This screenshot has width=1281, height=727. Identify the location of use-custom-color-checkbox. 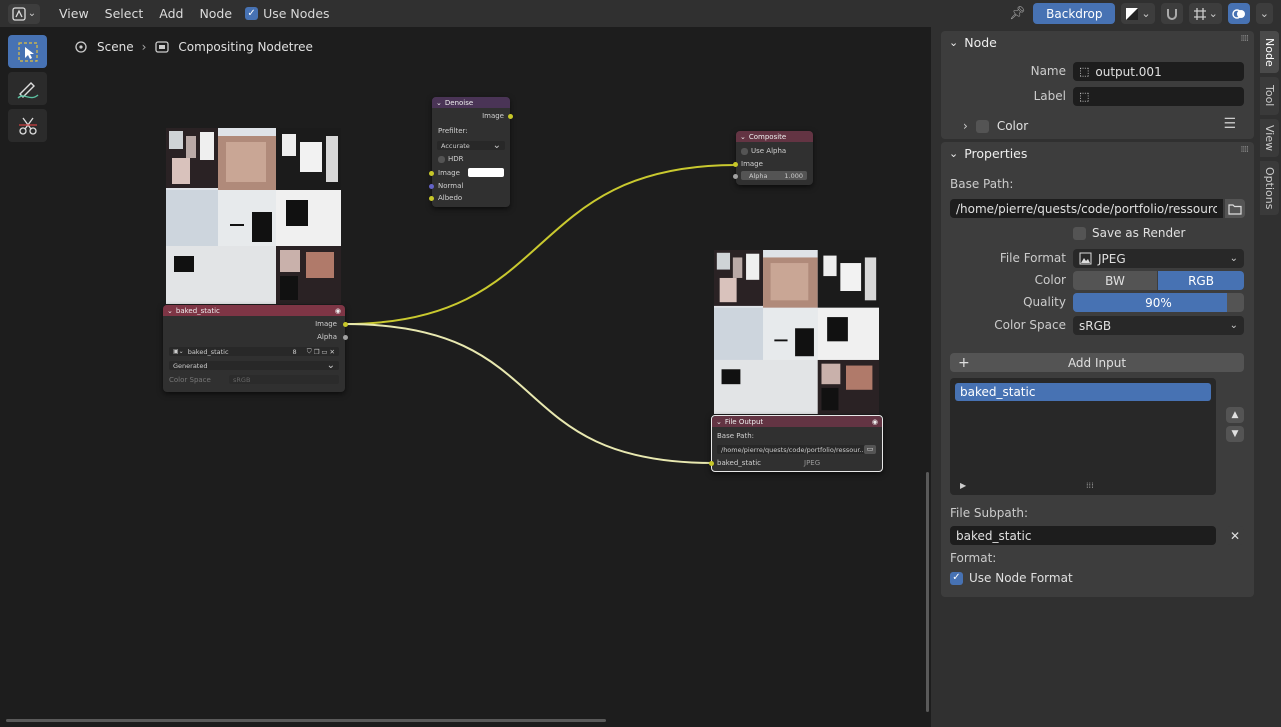
(982, 126).